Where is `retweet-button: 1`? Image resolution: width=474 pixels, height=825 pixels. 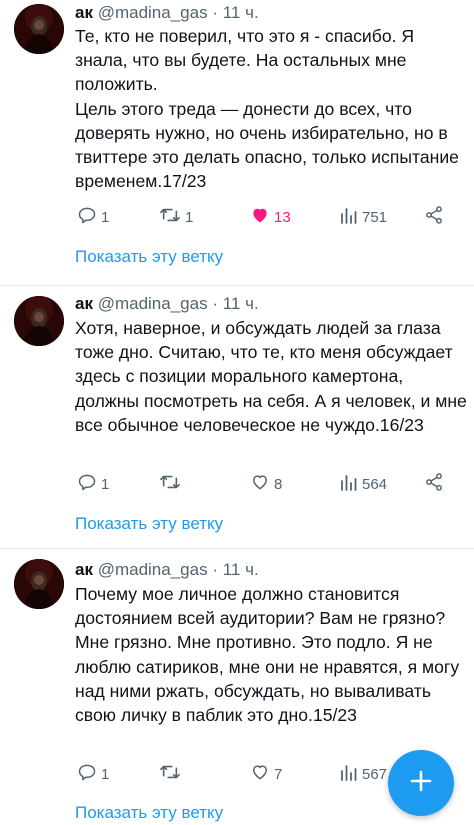 retweet-button: 1 is located at coordinates (176, 217).